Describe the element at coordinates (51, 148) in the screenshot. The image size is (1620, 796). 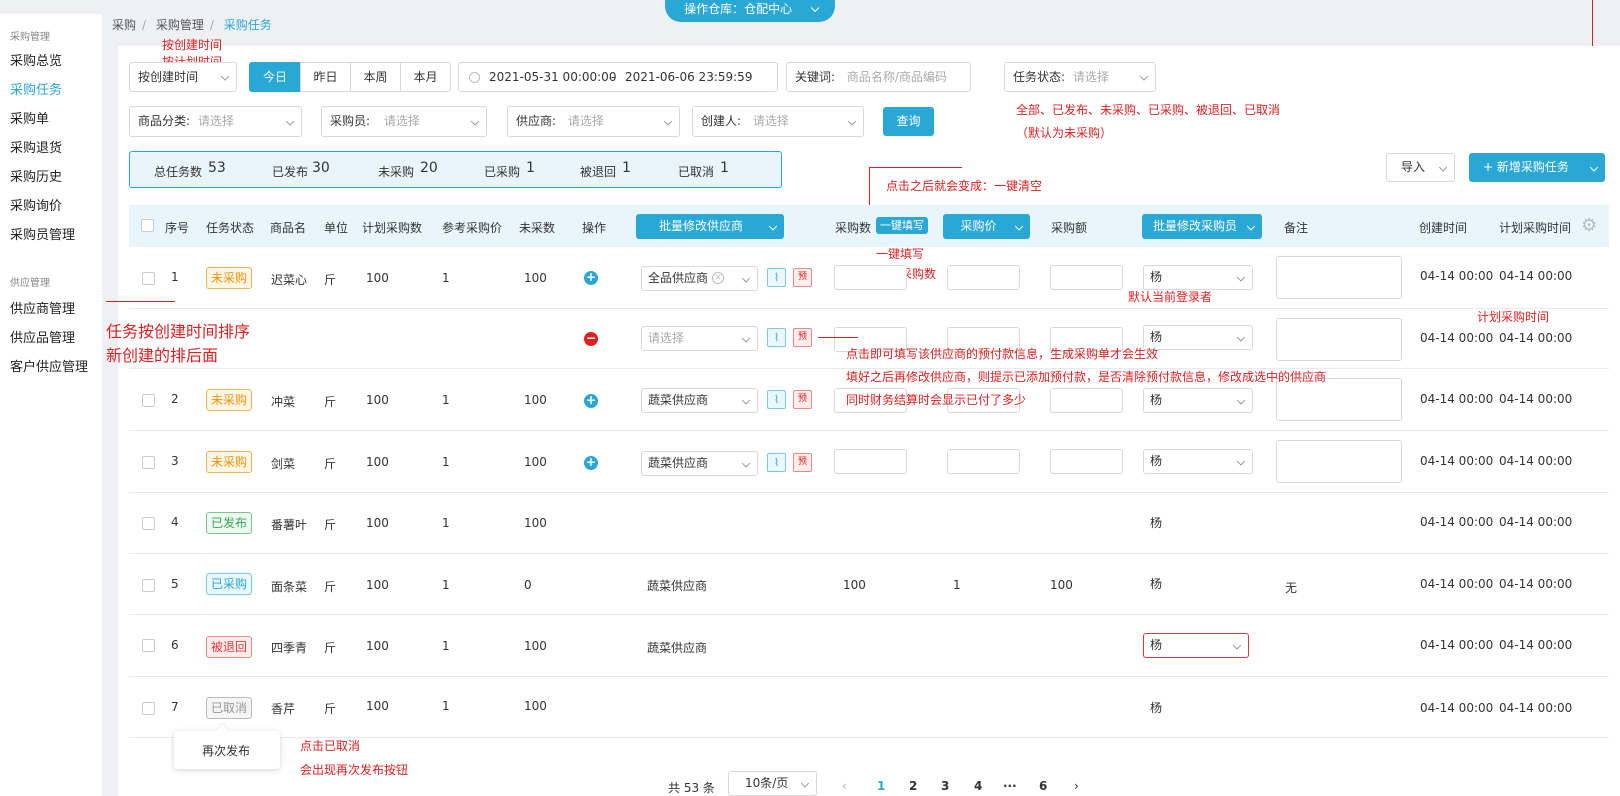
I see `sidebar-item-returns: 采购退货` at that location.